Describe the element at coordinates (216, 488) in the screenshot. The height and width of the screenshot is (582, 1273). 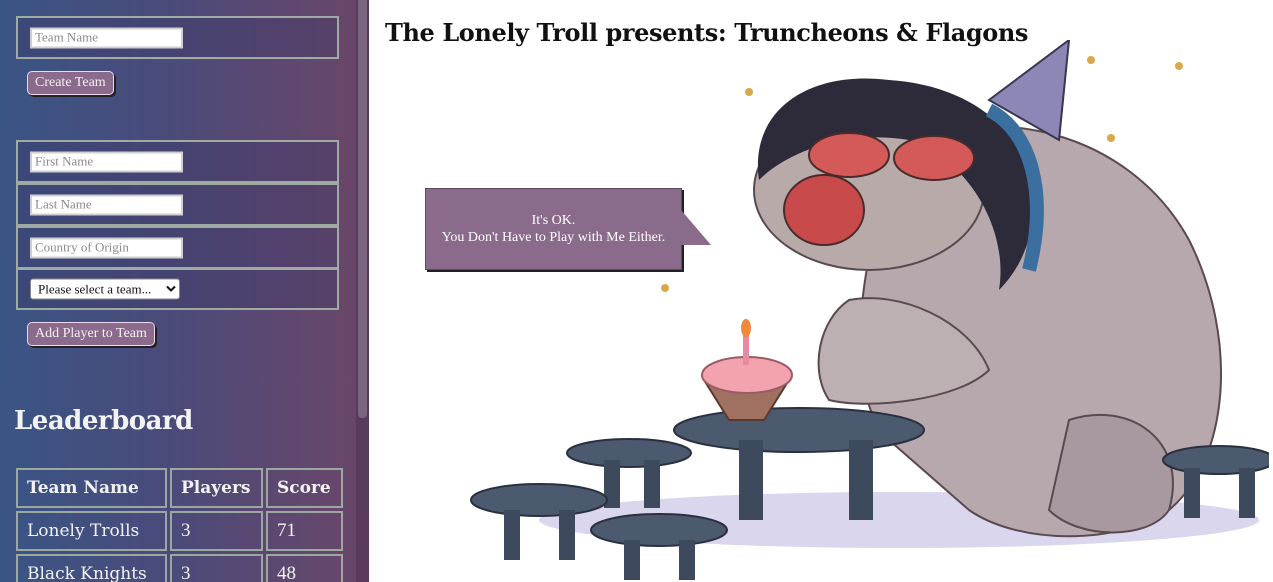
I see `column-header-players: Players` at that location.